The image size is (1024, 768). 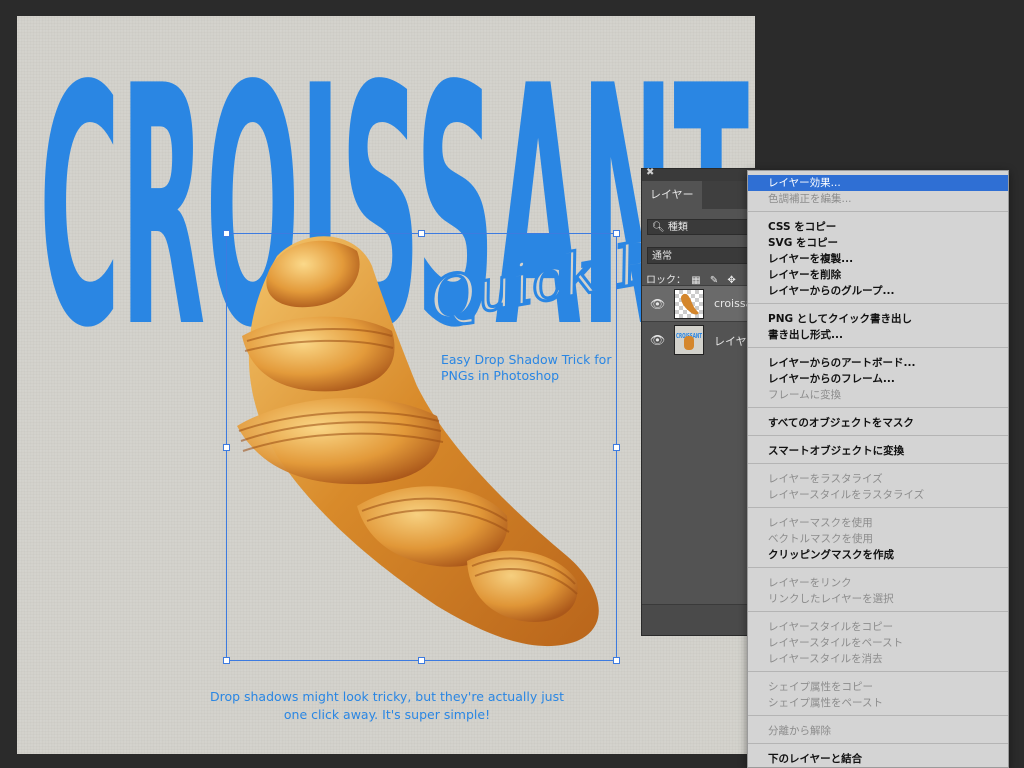 What do you see at coordinates (677, 227) in the screenshot?
I see `filter-label: 種類` at bounding box center [677, 227].